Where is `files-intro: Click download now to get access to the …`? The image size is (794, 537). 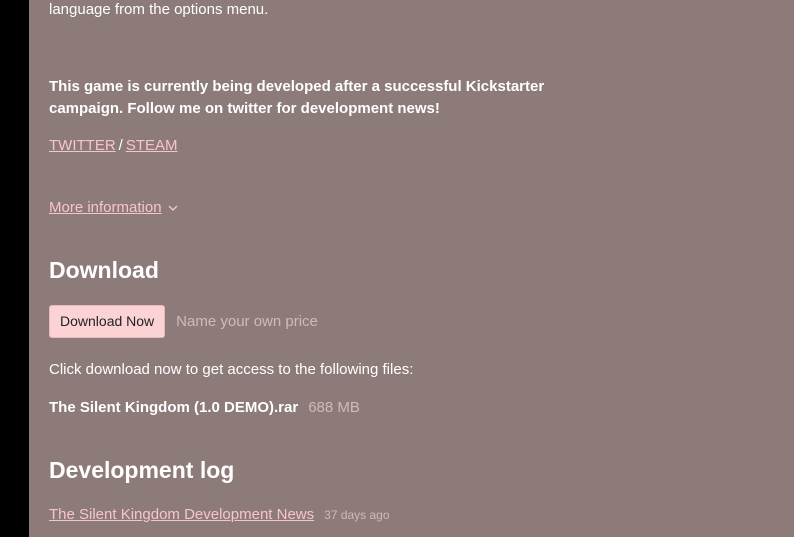
files-intro: Click download now to get access to the … is located at coordinates (231, 369).